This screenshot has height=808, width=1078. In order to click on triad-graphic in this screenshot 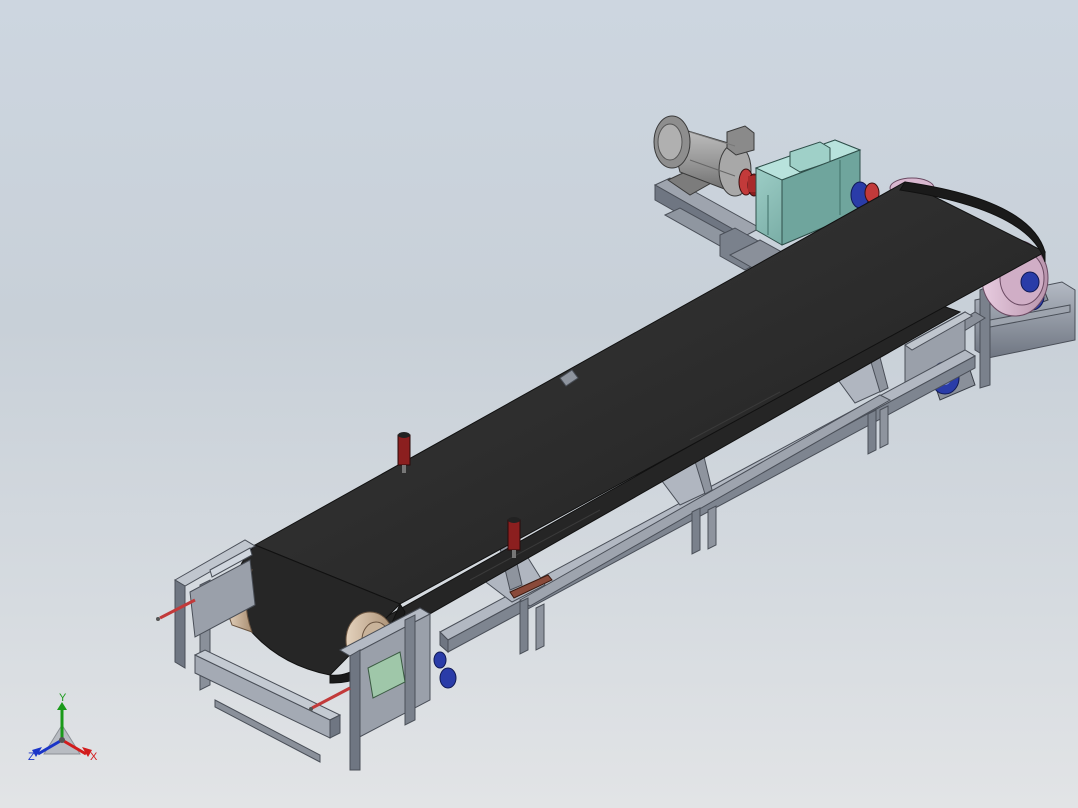, I will do `click(62, 729)`.